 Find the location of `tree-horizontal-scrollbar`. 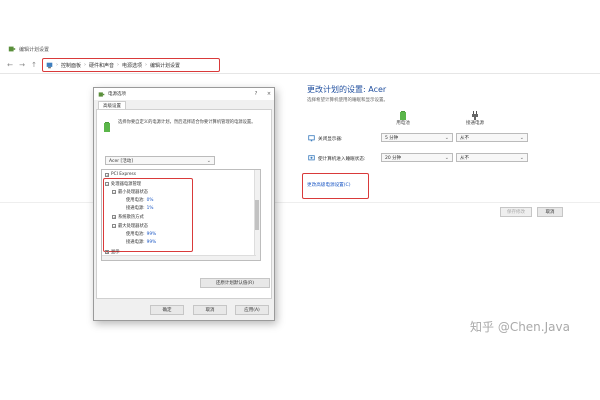

tree-horizontal-scrollbar is located at coordinates (179, 257).